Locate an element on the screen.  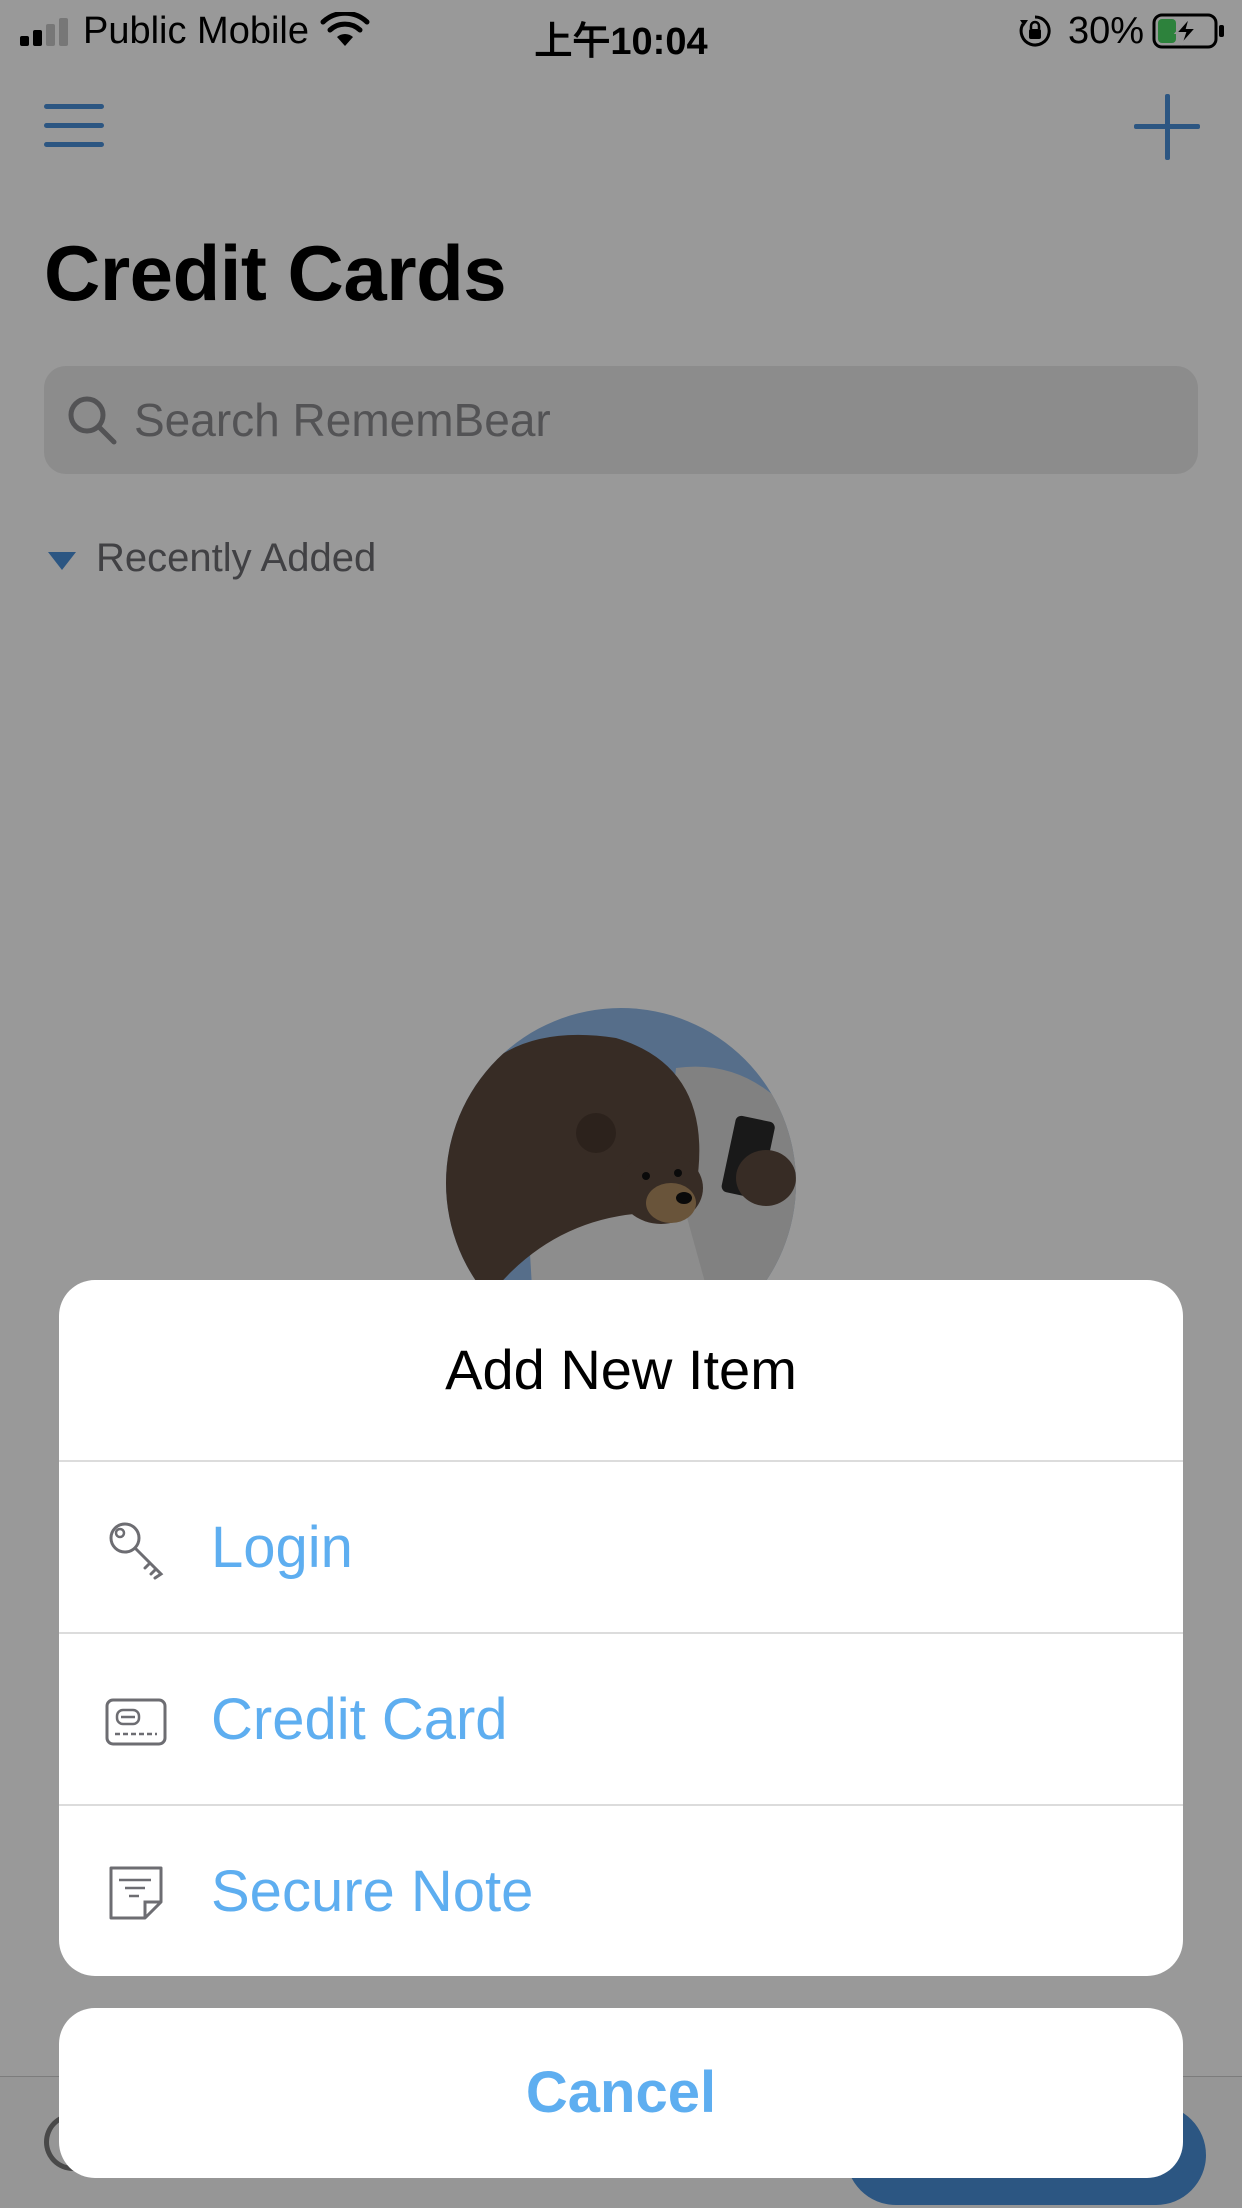
cancel-button-label: Cancel is located at coordinates (621, 2092).